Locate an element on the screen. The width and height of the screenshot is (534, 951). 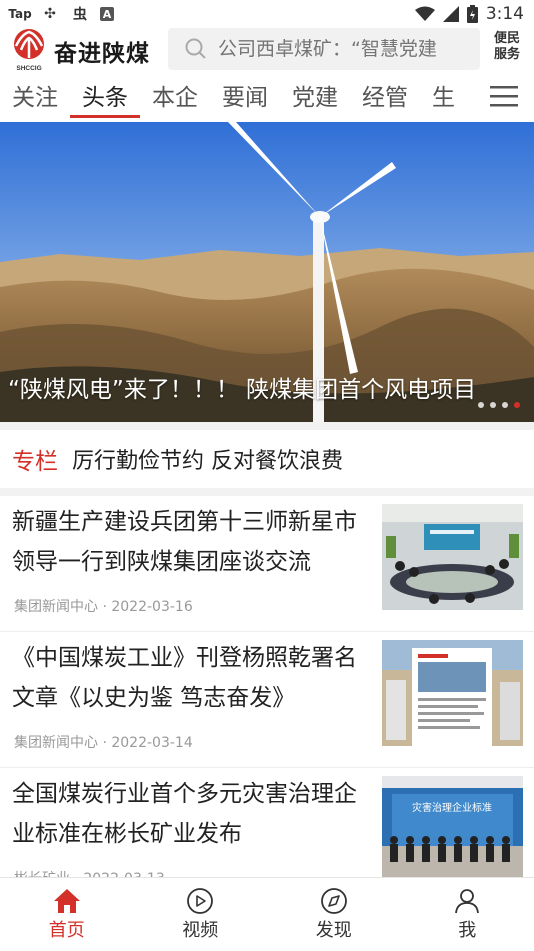
search-input is located at coordinates (348, 49).